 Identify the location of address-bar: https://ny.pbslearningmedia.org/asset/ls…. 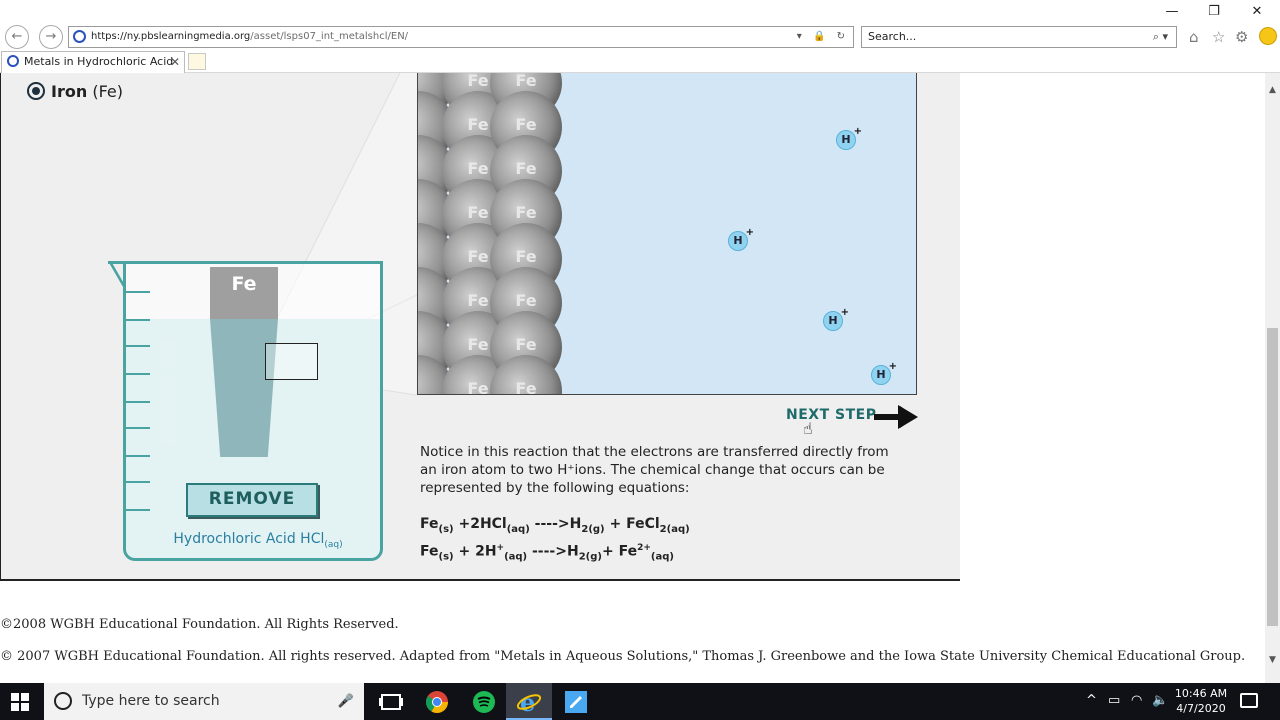
(461, 37).